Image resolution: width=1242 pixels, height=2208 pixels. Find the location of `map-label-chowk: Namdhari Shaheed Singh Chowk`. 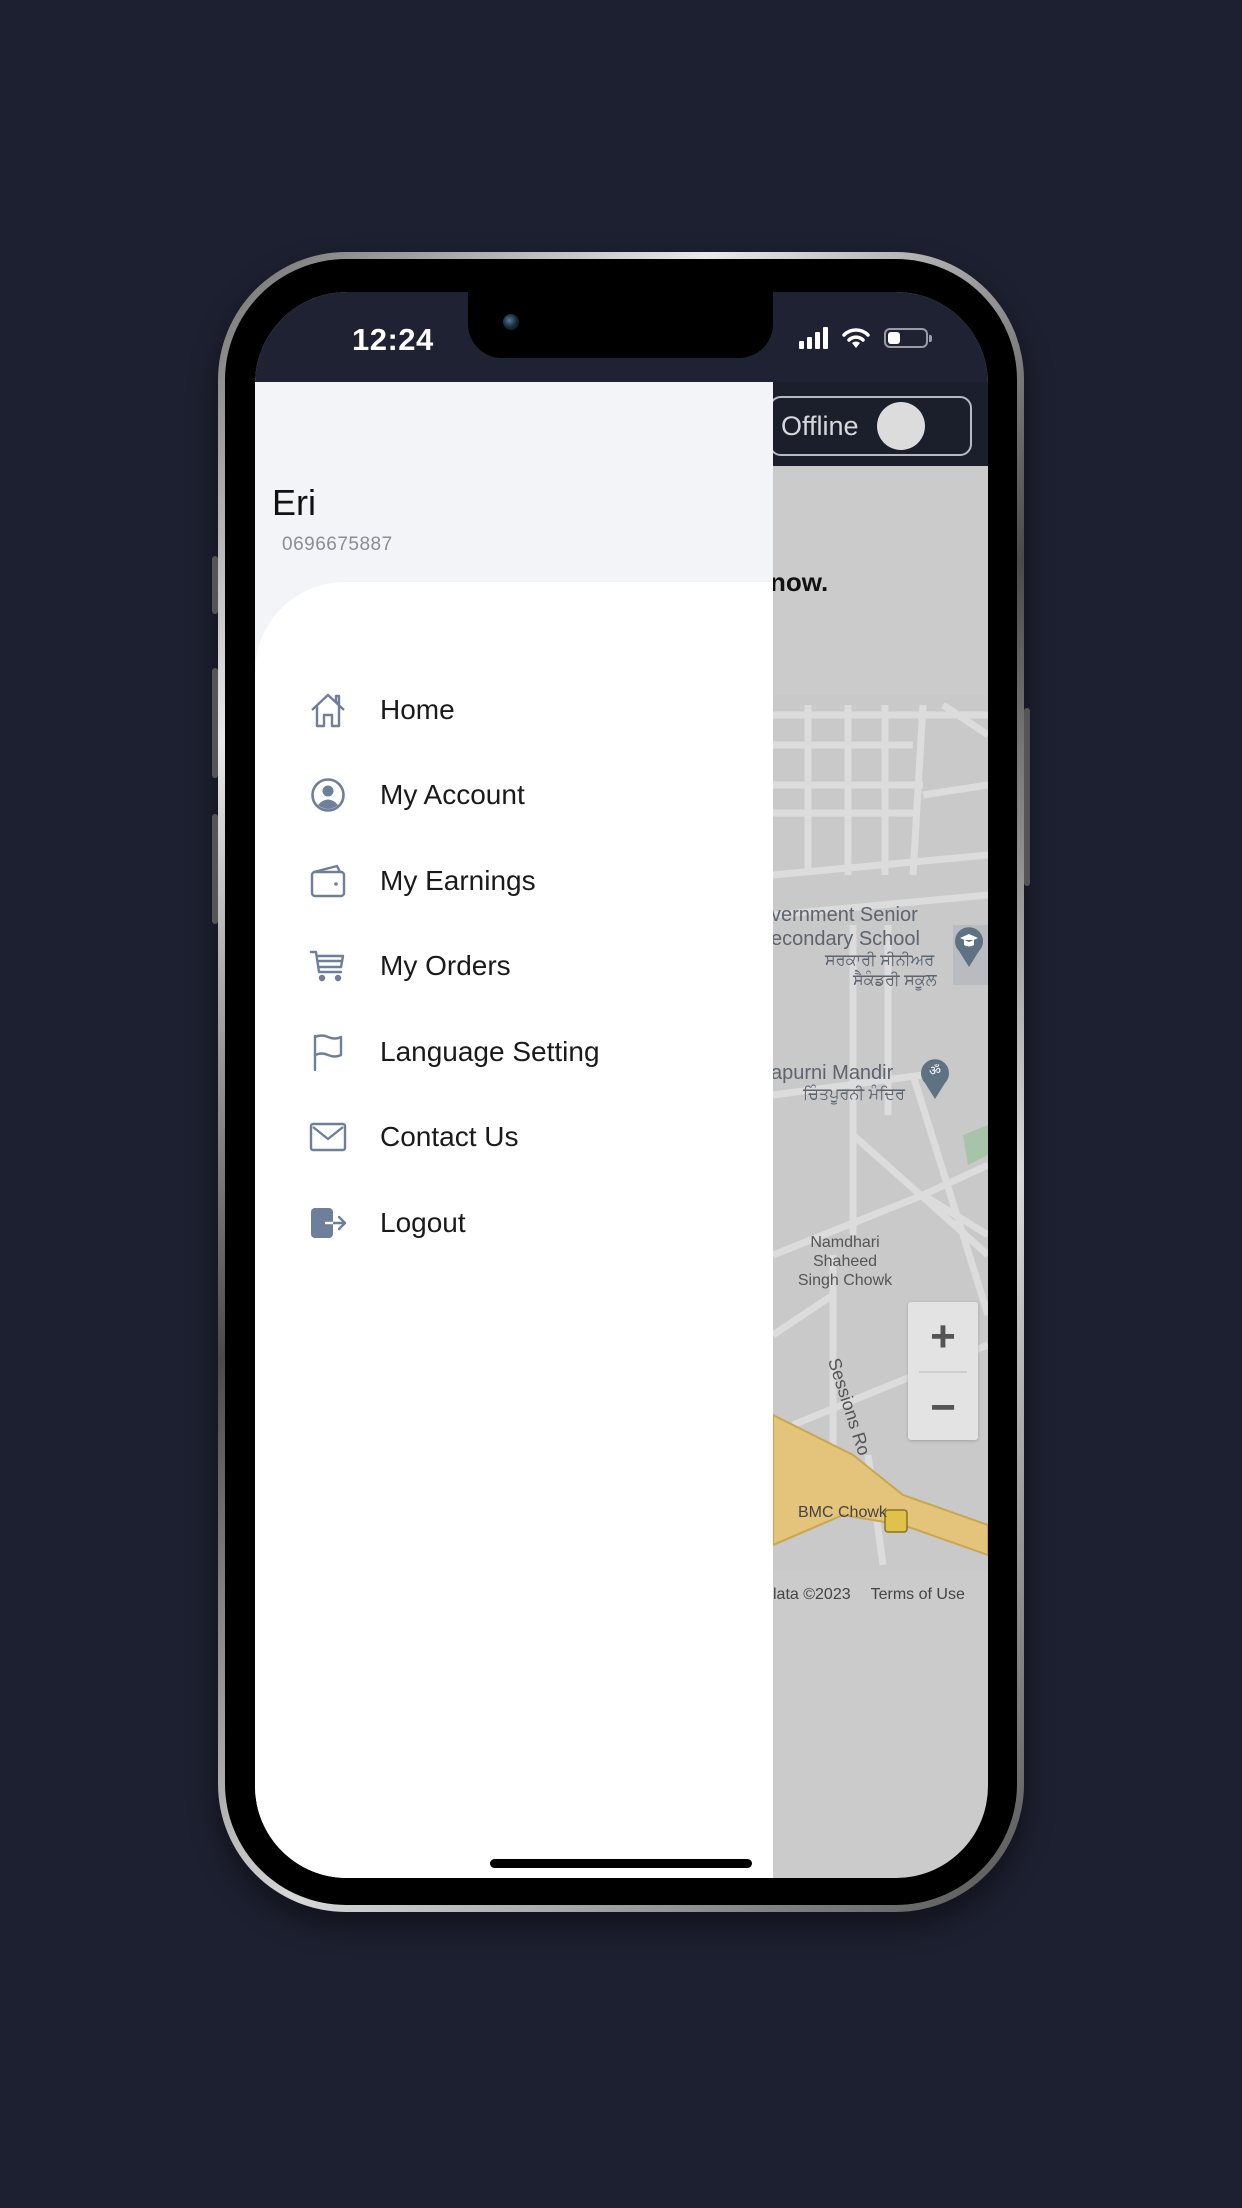

map-label-chowk: Namdhari Shaheed Singh Chowk is located at coordinates (845, 1261).